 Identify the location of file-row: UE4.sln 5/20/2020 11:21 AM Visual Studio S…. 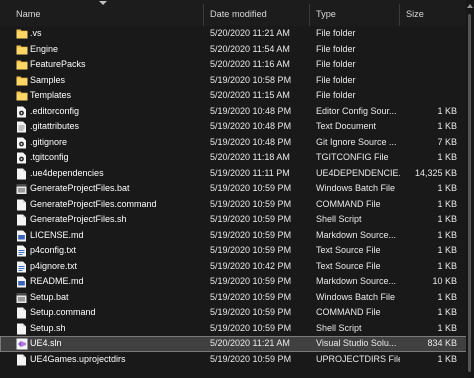
(237, 344).